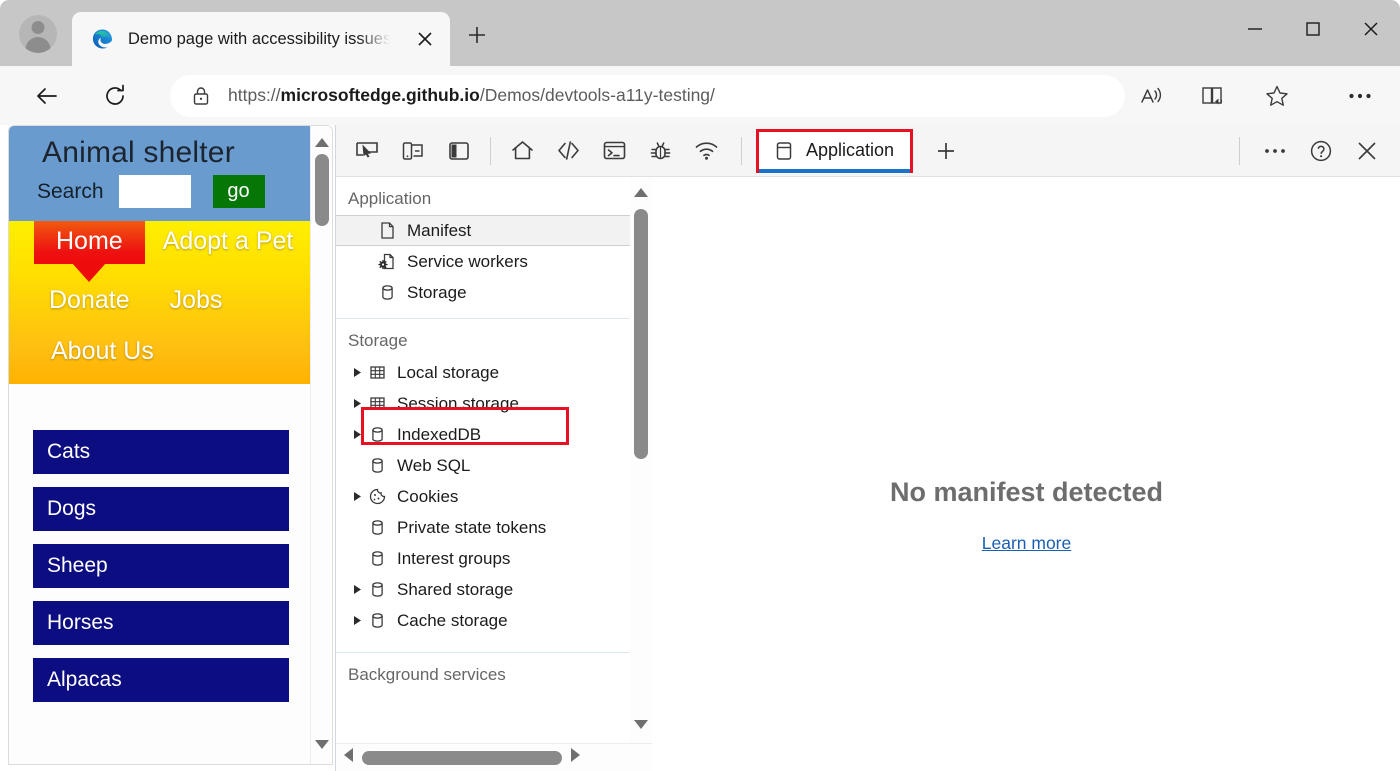 Image resolution: width=1400 pixels, height=771 pixels. I want to click on sidebar-horizontal-scrollbar, so click(494, 757).